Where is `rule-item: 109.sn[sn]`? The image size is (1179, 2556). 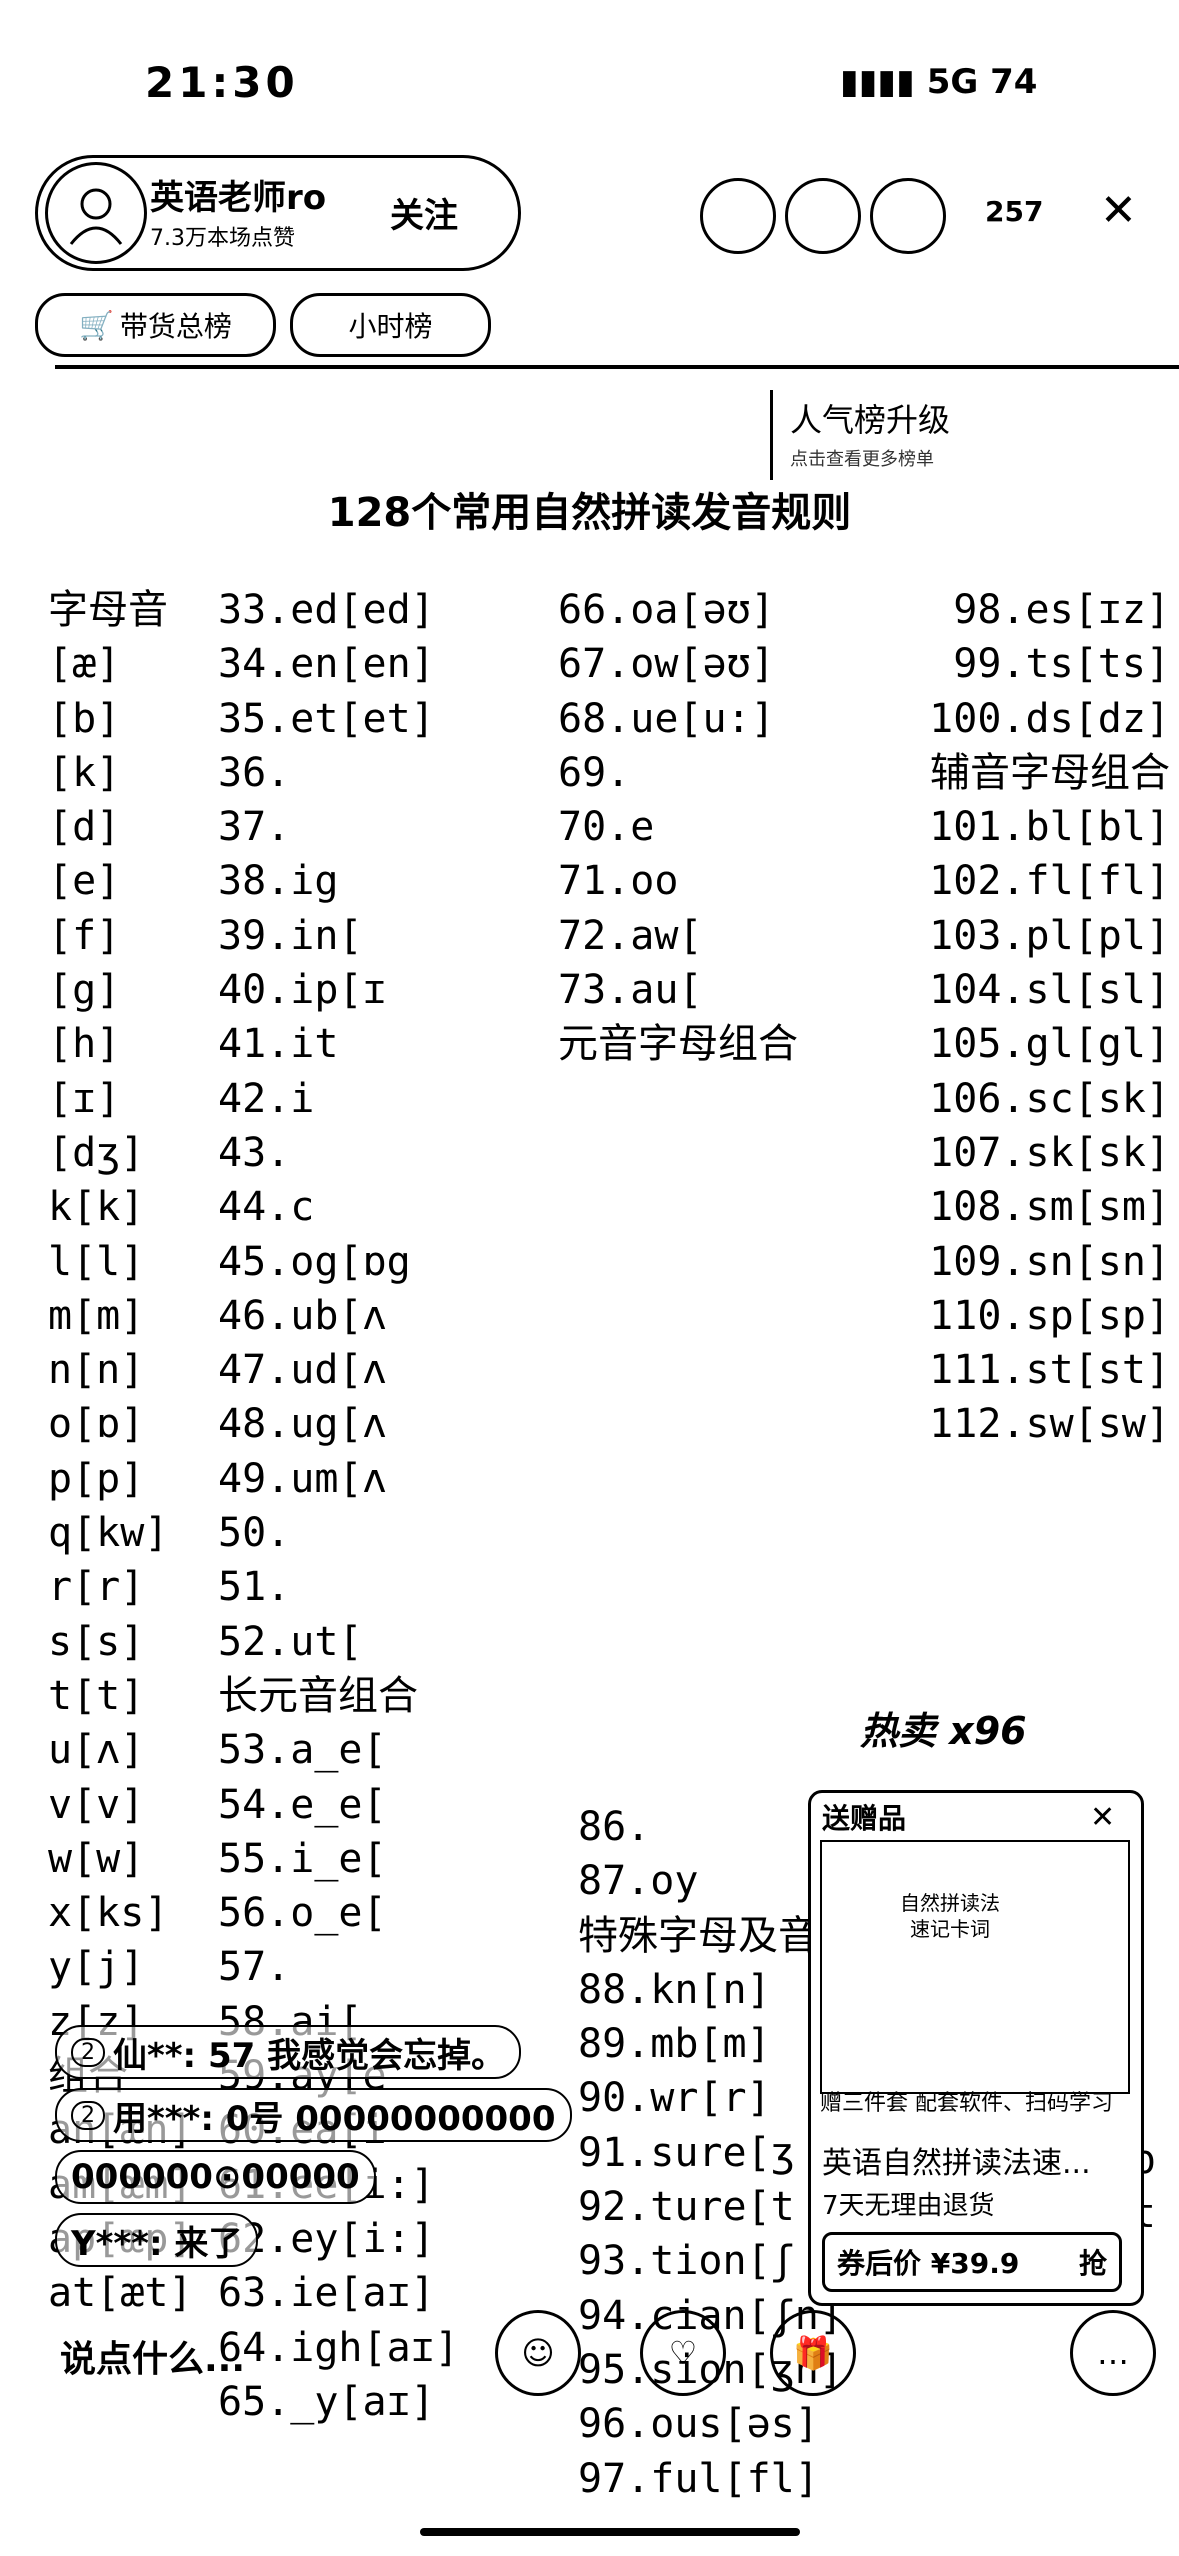
rule-item: 109.sn[sn] is located at coordinates (1049, 1261).